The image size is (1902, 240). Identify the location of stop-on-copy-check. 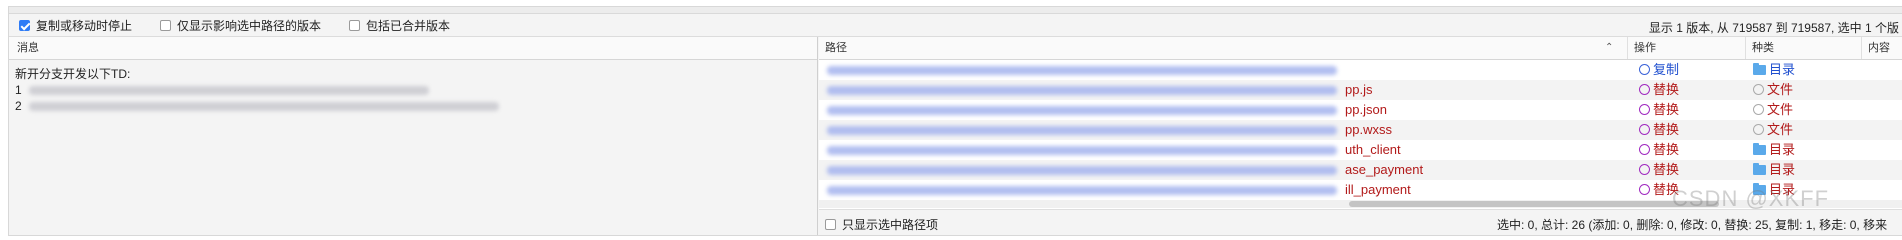
(24, 25).